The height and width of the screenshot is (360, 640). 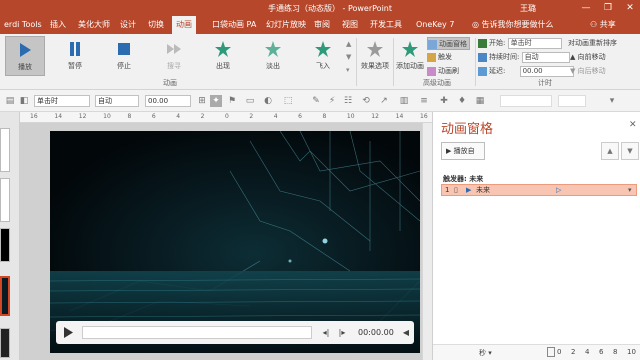 I want to click on toolbar-icon: ▭, so click(x=250, y=101).